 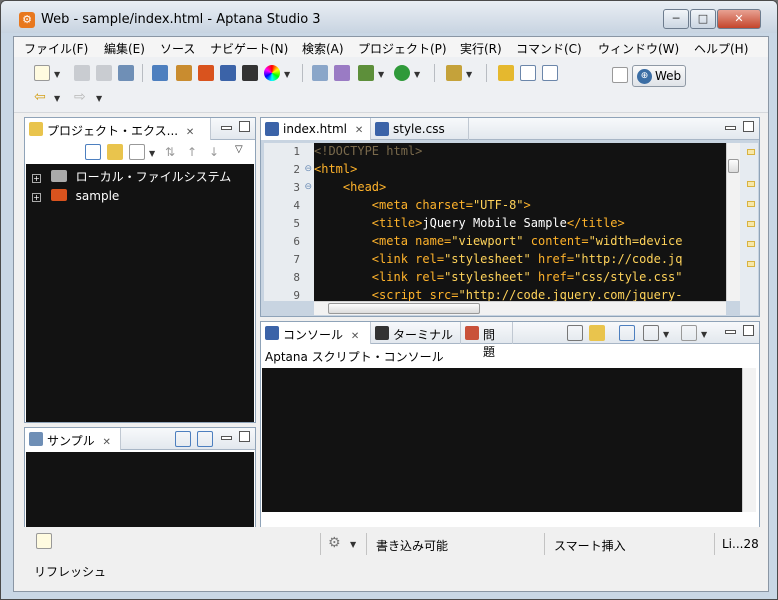 I want to click on terminal-icon, so click(x=250, y=73).